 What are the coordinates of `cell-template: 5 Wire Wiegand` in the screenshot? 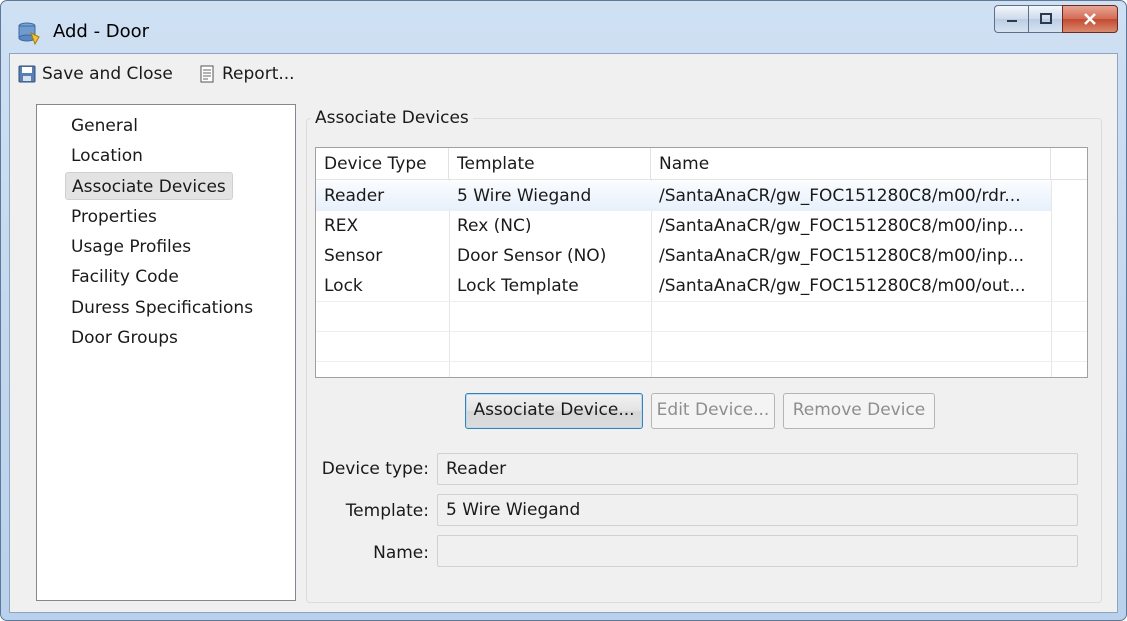 It's located at (524, 196).